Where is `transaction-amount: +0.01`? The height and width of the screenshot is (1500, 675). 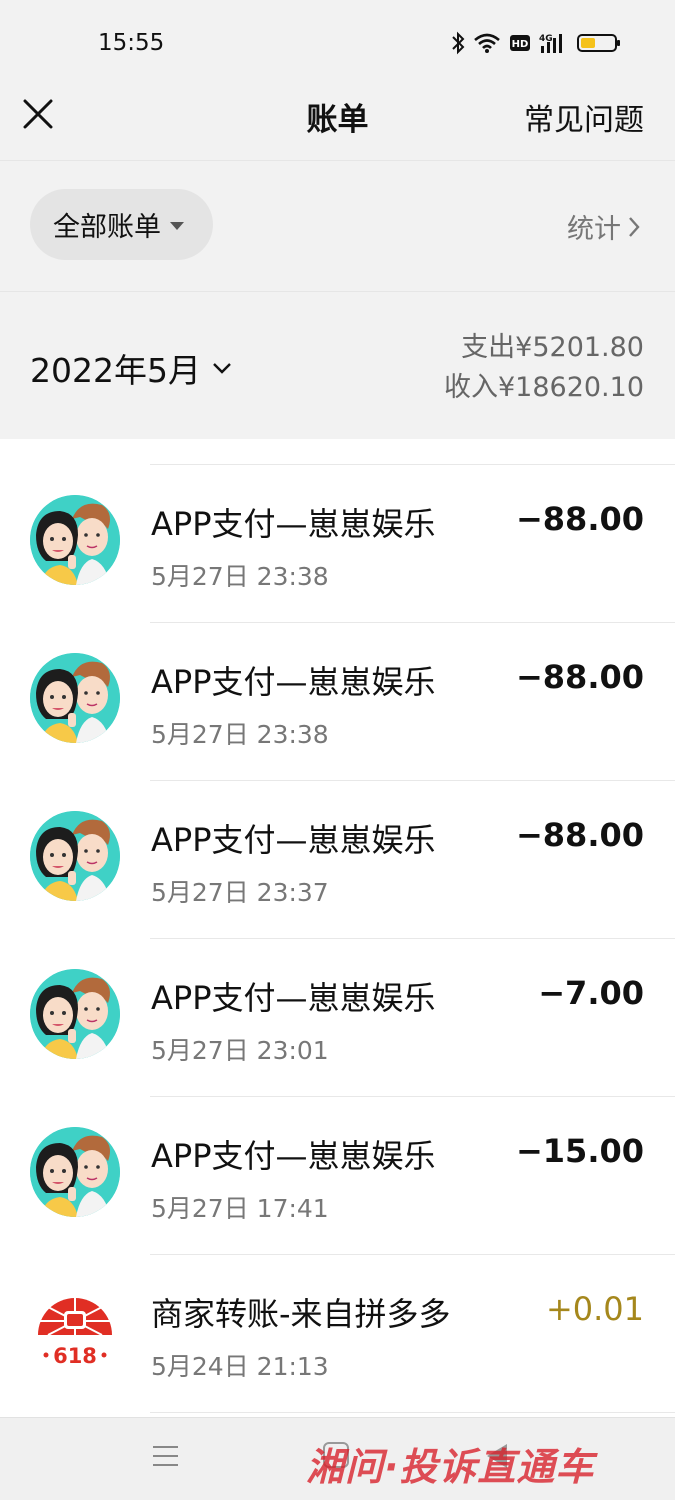 transaction-amount: +0.01 is located at coordinates (594, 1309).